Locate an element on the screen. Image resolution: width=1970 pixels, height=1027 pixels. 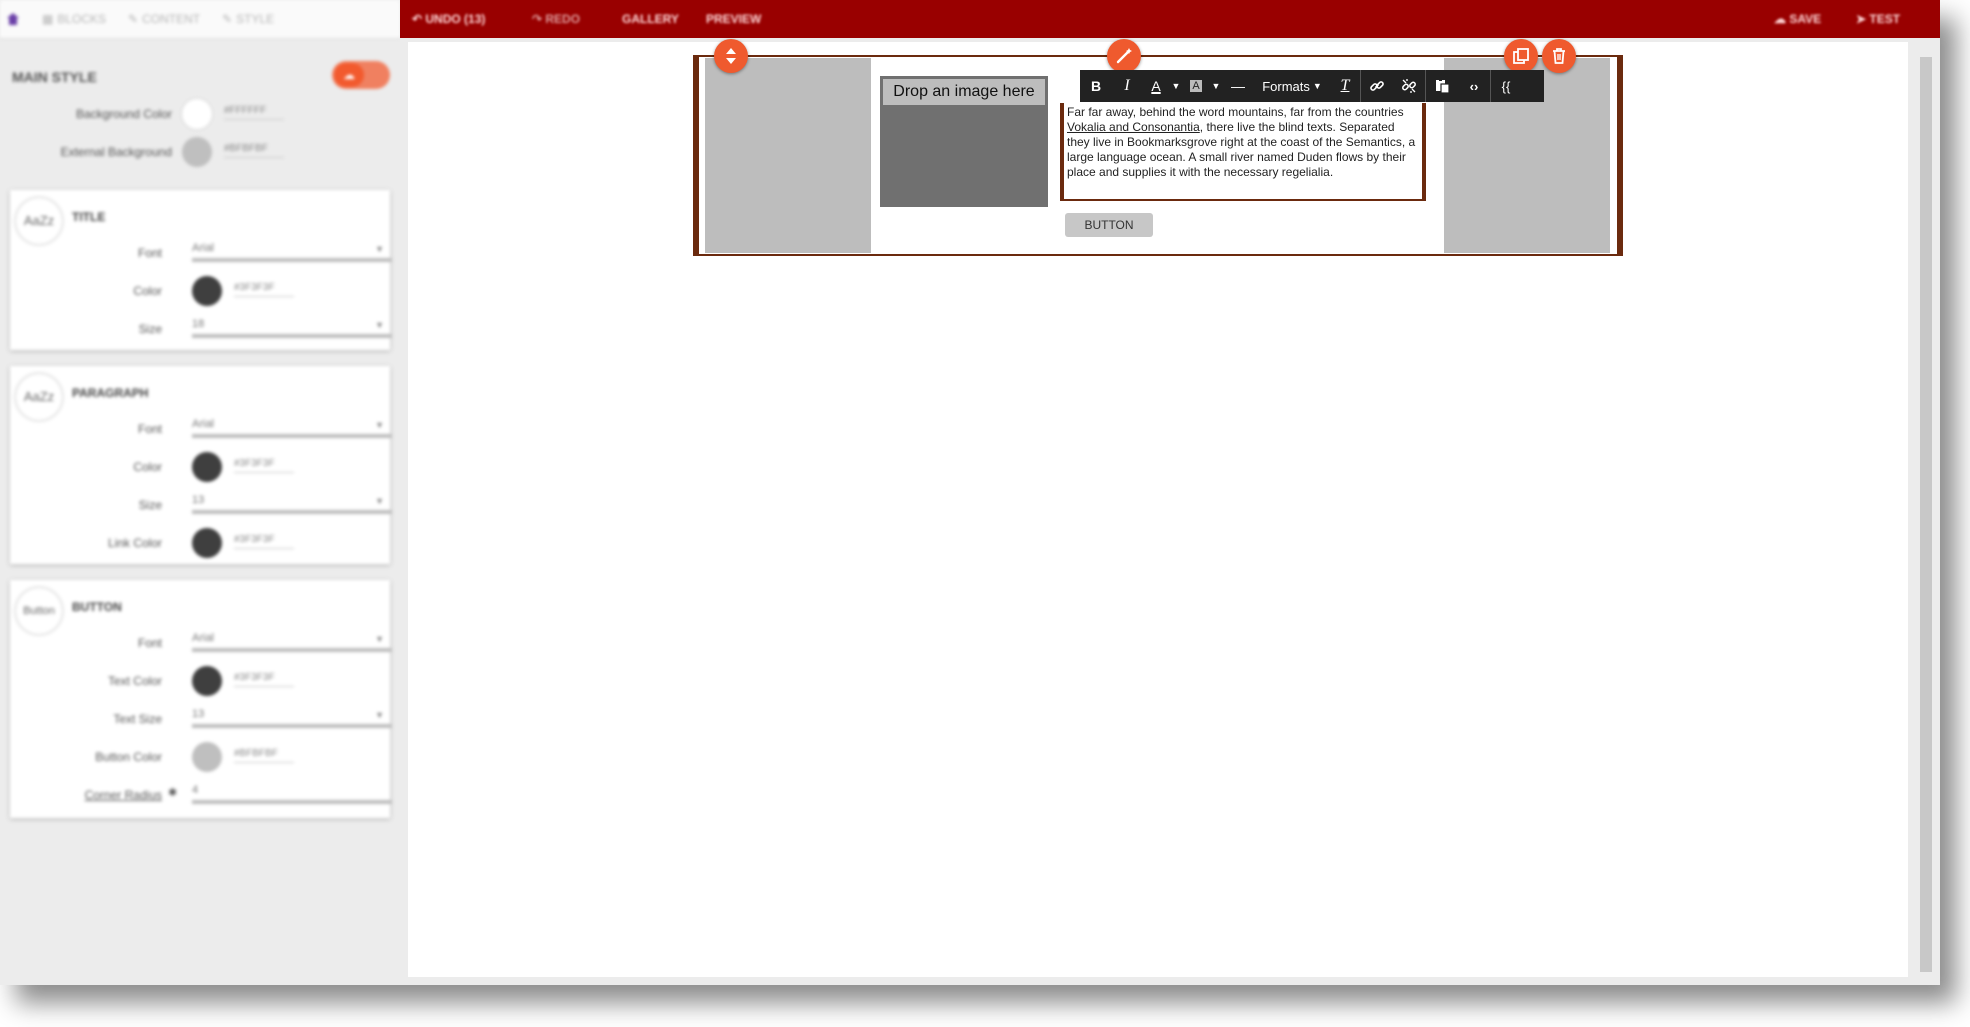
cloud-icon: ☁ is located at coordinates (349, 75).